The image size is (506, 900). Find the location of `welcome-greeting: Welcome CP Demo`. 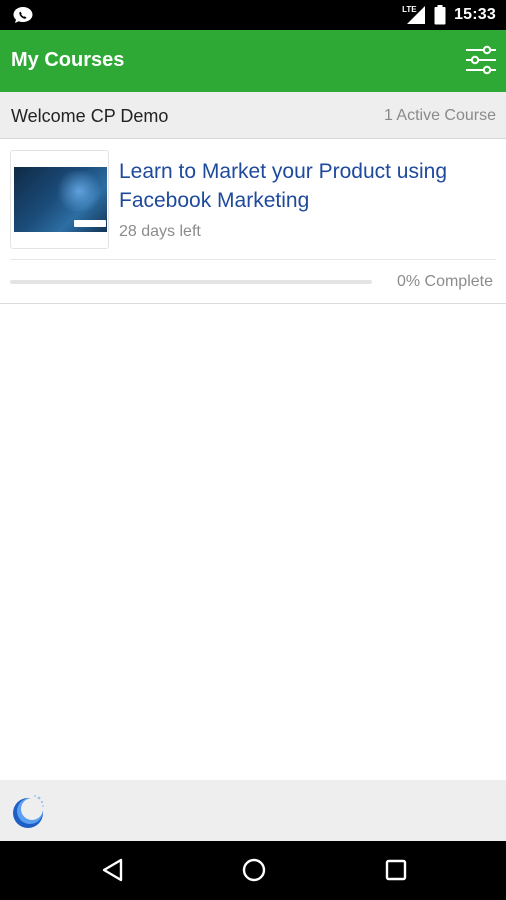

welcome-greeting: Welcome CP Demo is located at coordinates (90, 116).